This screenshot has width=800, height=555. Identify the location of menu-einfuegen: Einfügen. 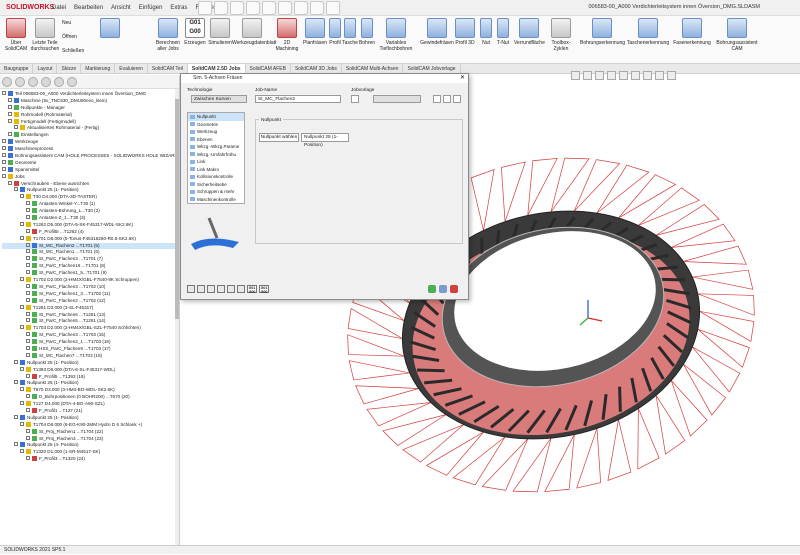
(151, 8).